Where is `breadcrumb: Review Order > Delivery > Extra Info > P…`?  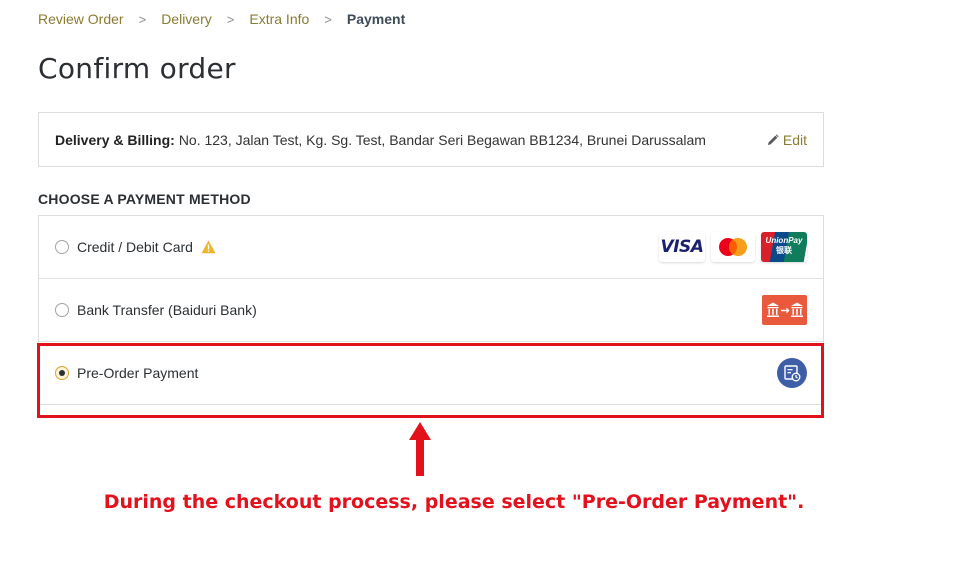
breadcrumb: Review Order > Delivery > Extra Info > P… is located at coordinates (221, 19).